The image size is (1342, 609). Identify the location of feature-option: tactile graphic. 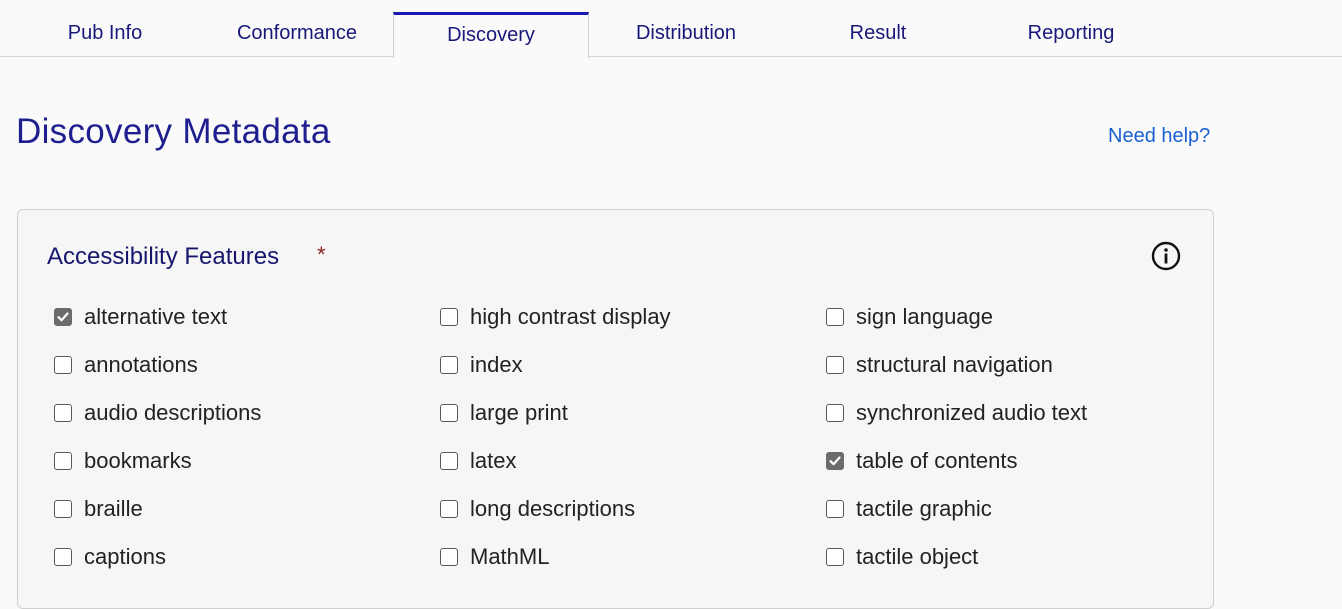
(909, 509).